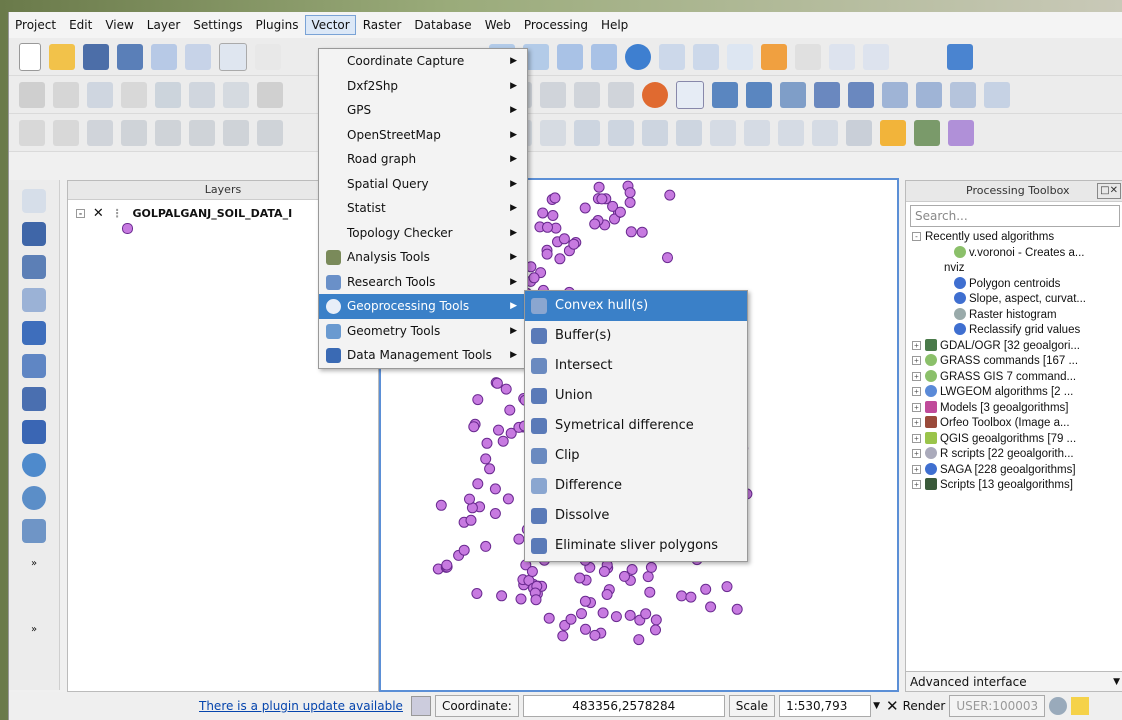 This screenshot has height=720, width=1122. I want to click on vector-menu-item: Spatial Query ▶, so click(423, 184).